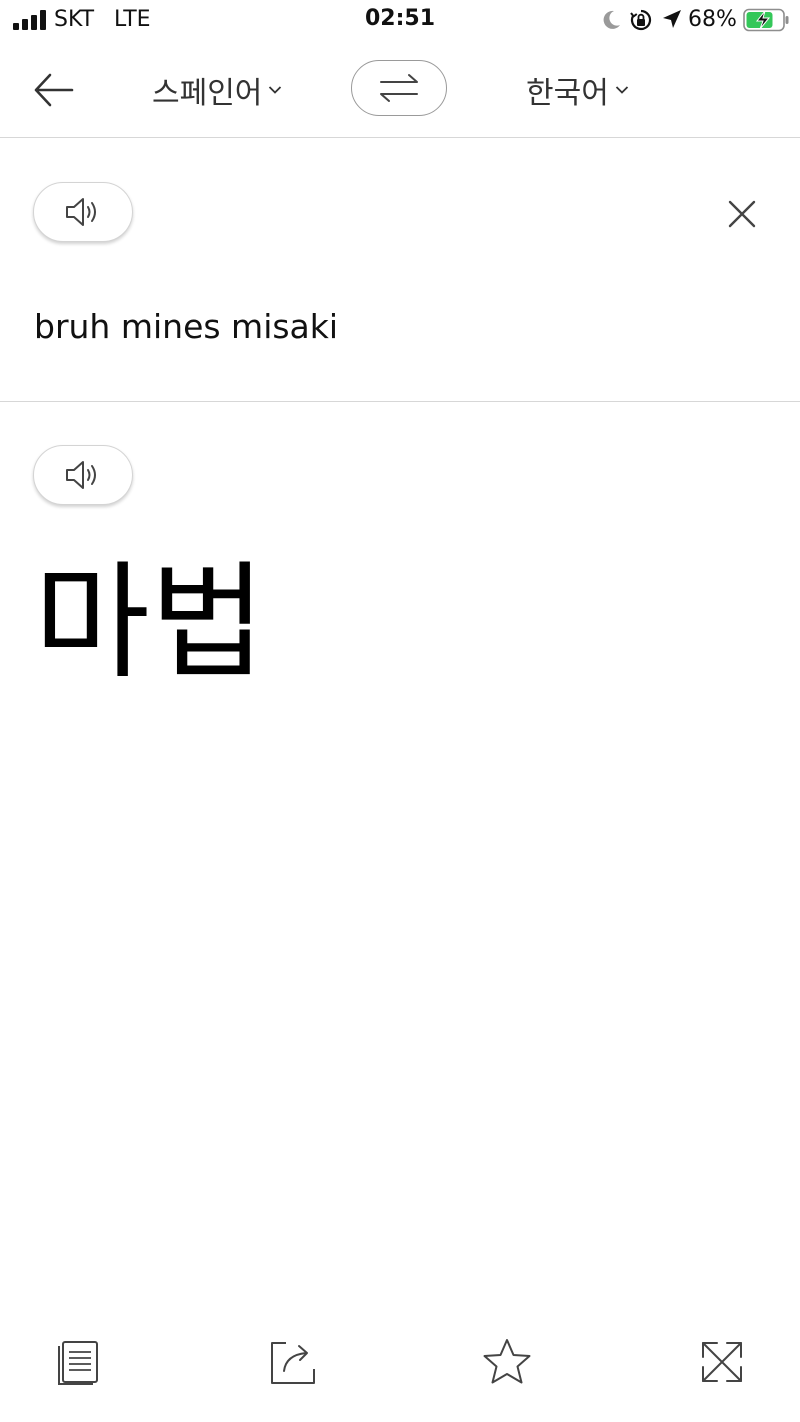 The height and width of the screenshot is (1422, 800). I want to click on swap-languages-button, so click(399, 88).